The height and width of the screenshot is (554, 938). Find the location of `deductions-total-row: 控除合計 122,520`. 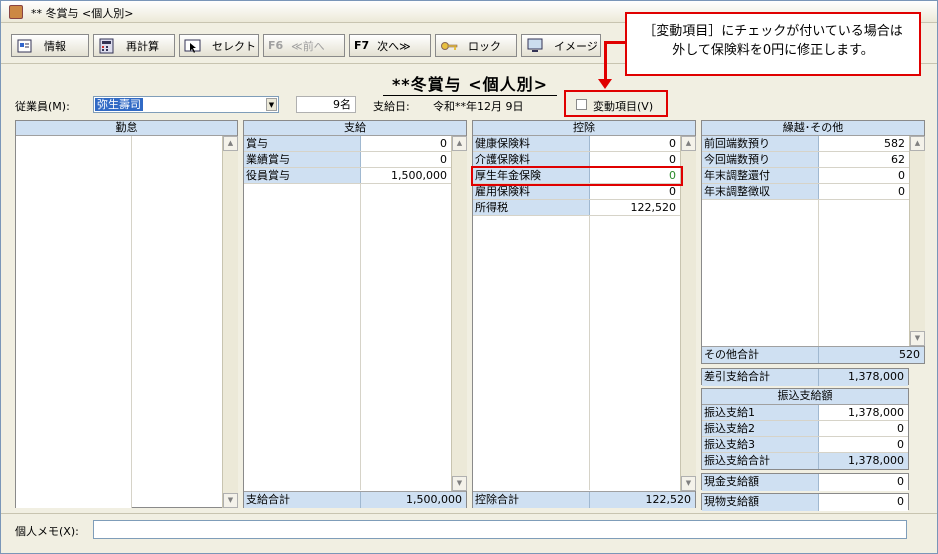

deductions-total-row: 控除合計 122,520 is located at coordinates (584, 499).